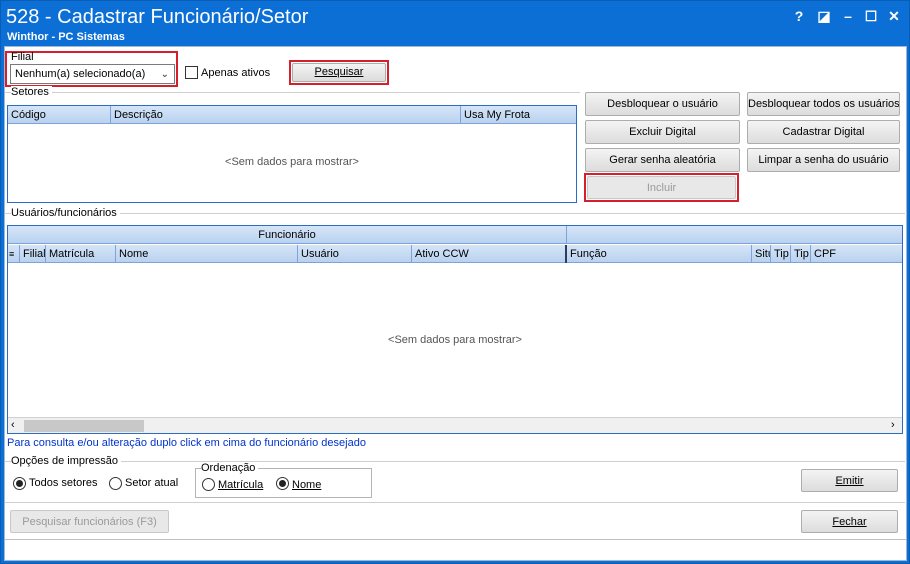  I want to click on usuarios-label: Usuários/funcionários, so click(65, 213).